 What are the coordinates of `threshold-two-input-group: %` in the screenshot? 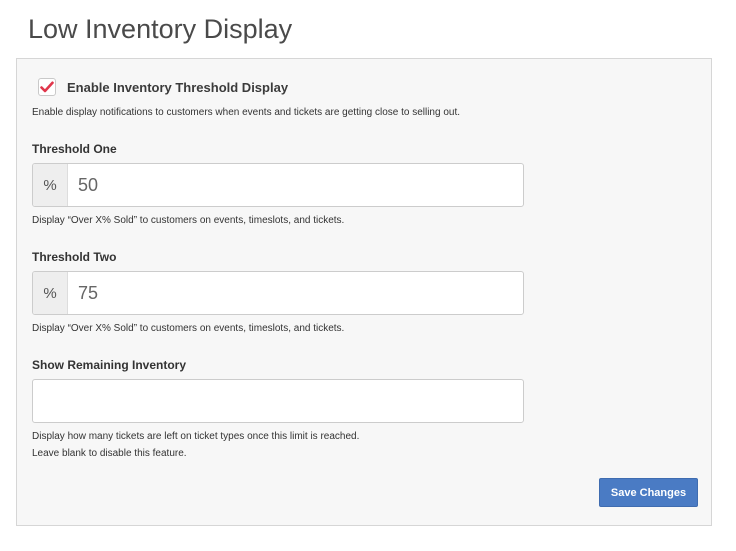 It's located at (278, 293).